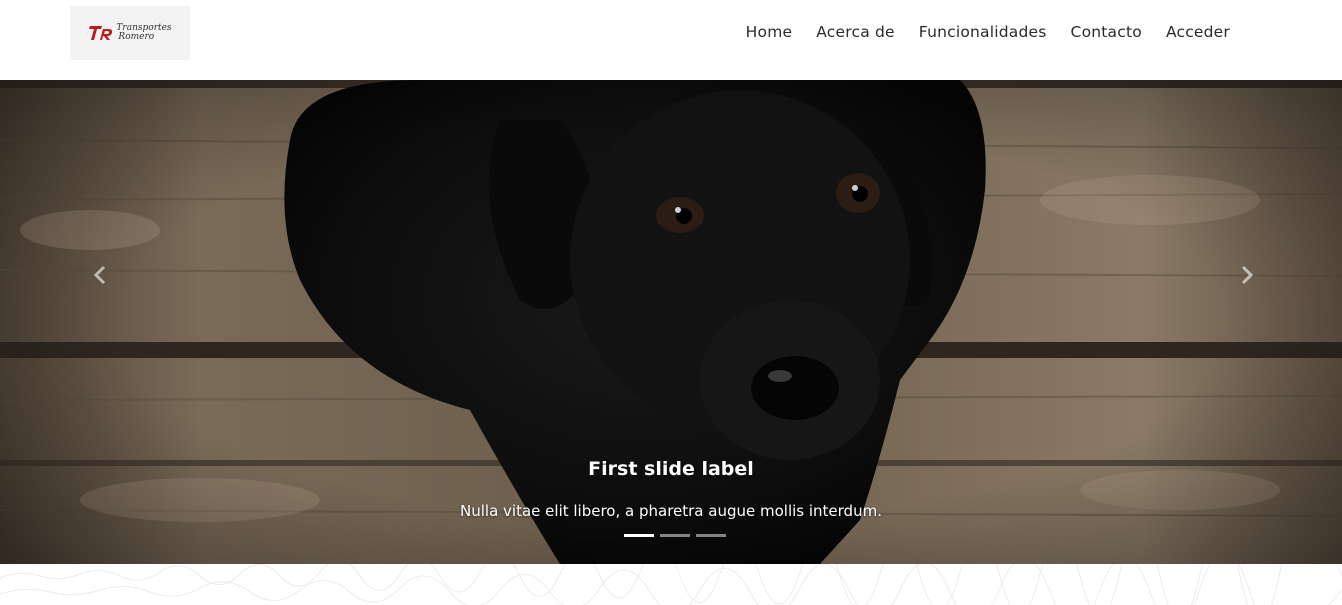 The width and height of the screenshot is (1342, 605). I want to click on nav-item-features: Funcionalidades, so click(983, 32).